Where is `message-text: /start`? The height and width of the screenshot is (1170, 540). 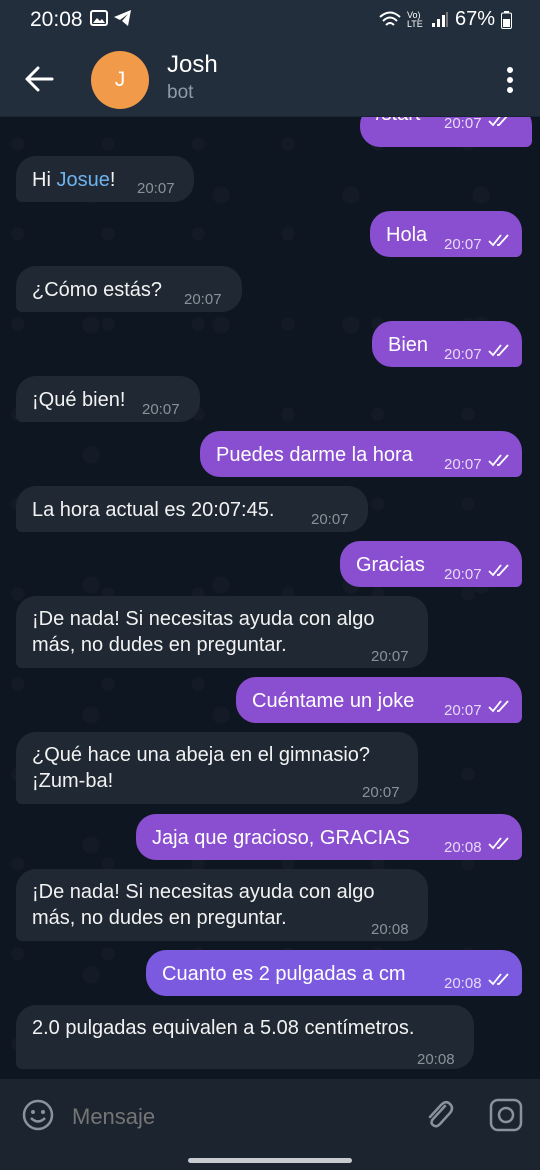 message-text: /start is located at coordinates (398, 122).